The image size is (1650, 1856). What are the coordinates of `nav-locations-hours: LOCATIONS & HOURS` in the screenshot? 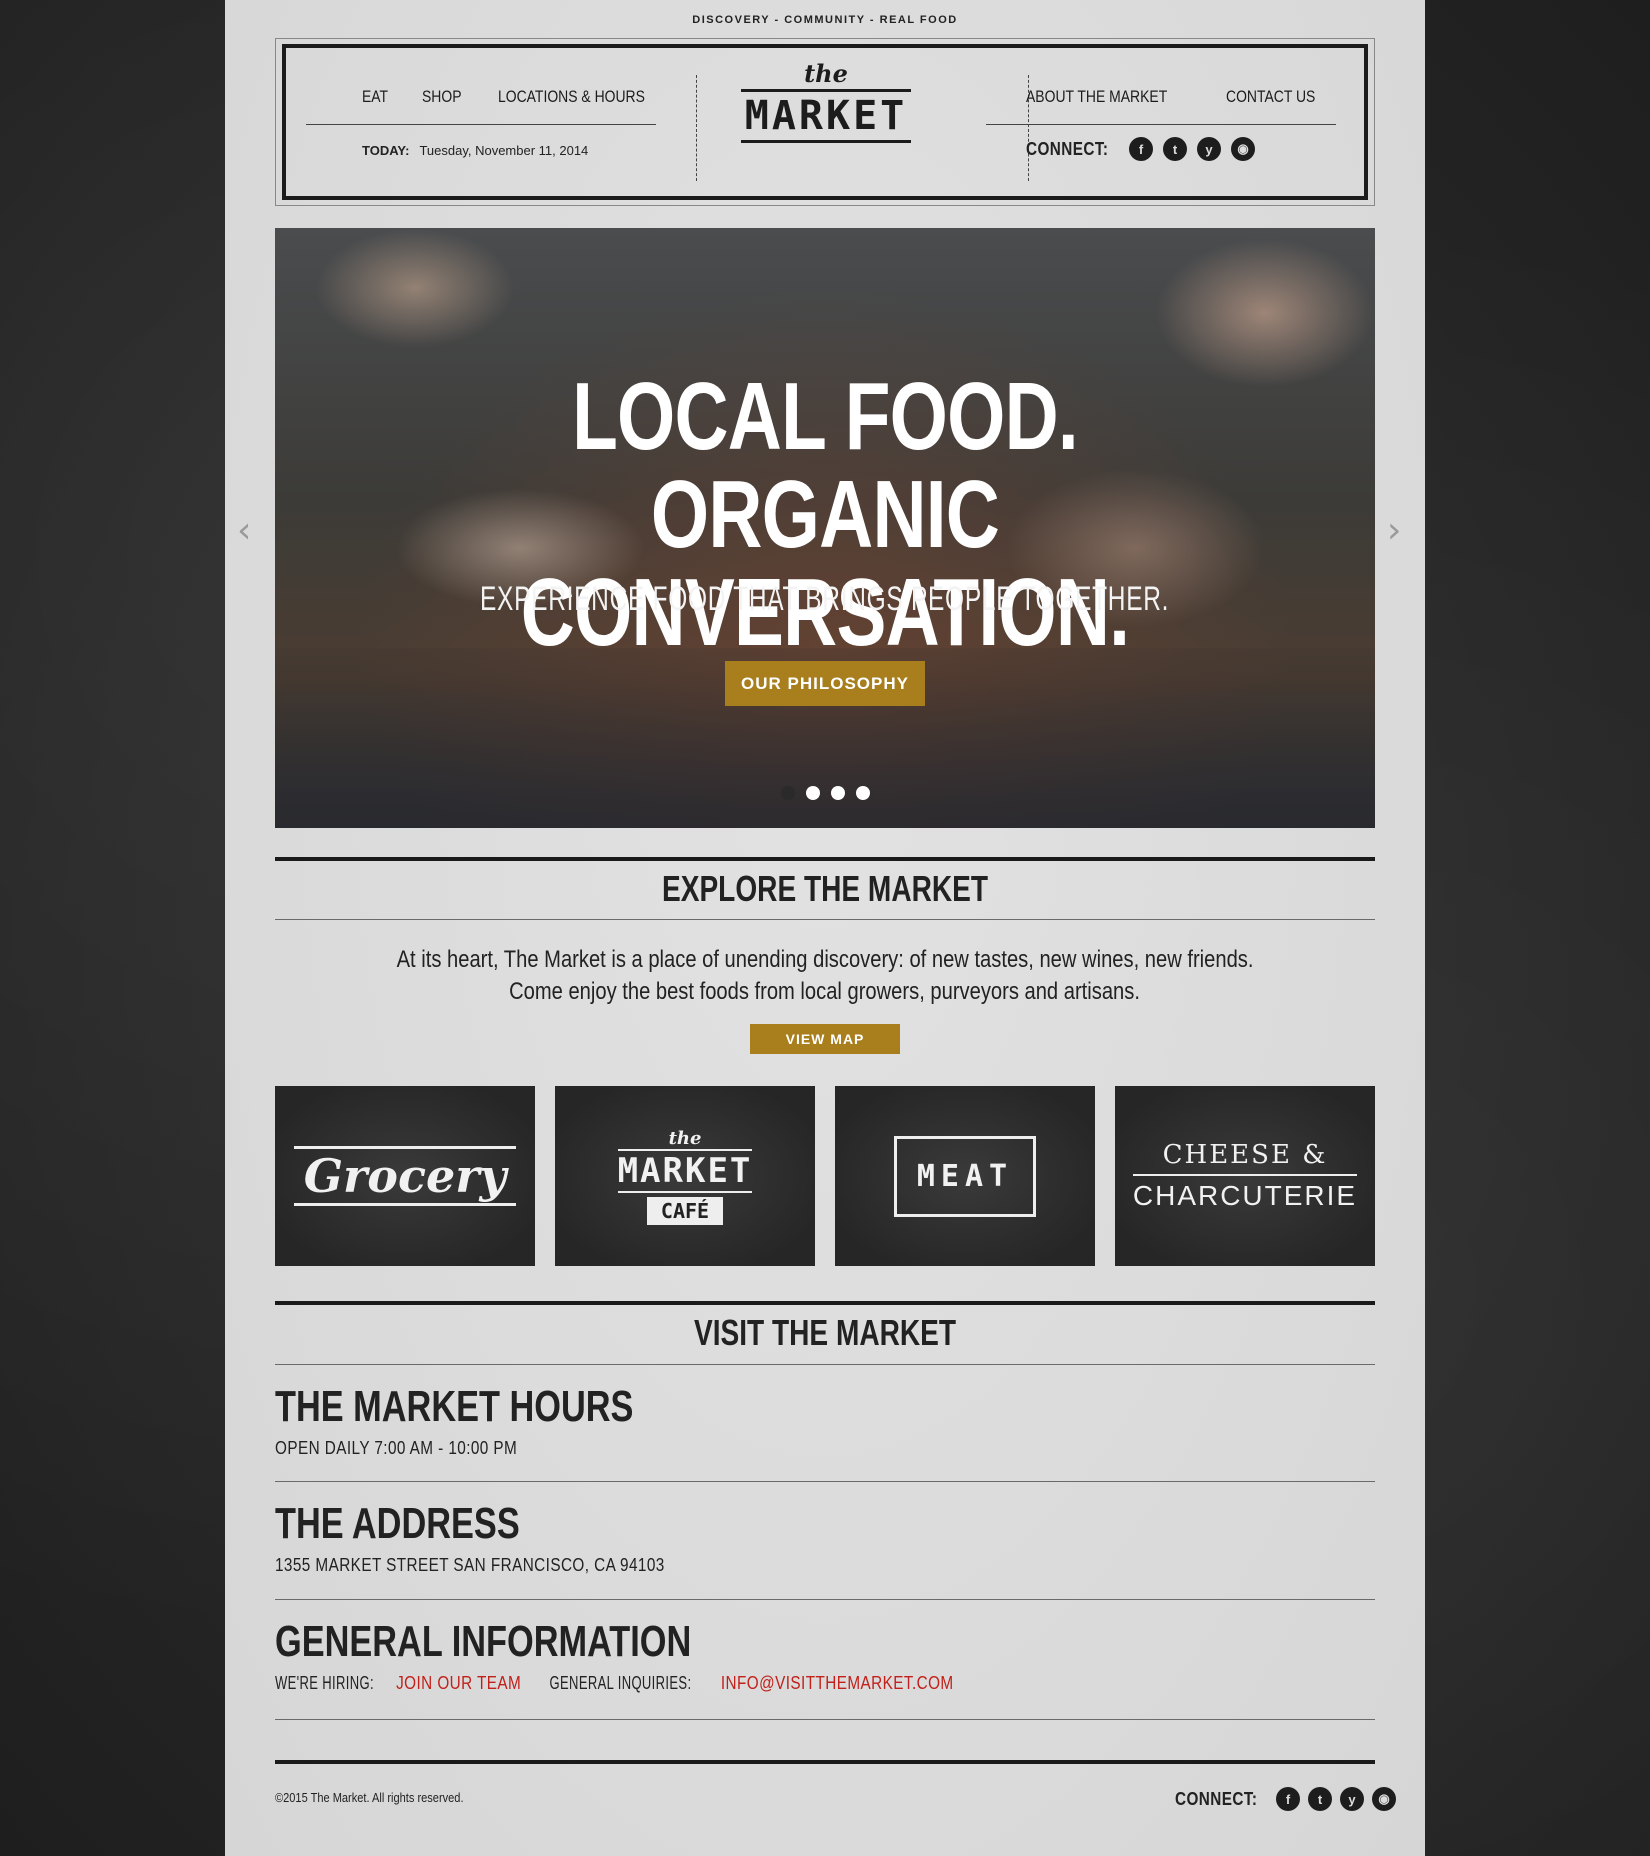 It's located at (571, 97).